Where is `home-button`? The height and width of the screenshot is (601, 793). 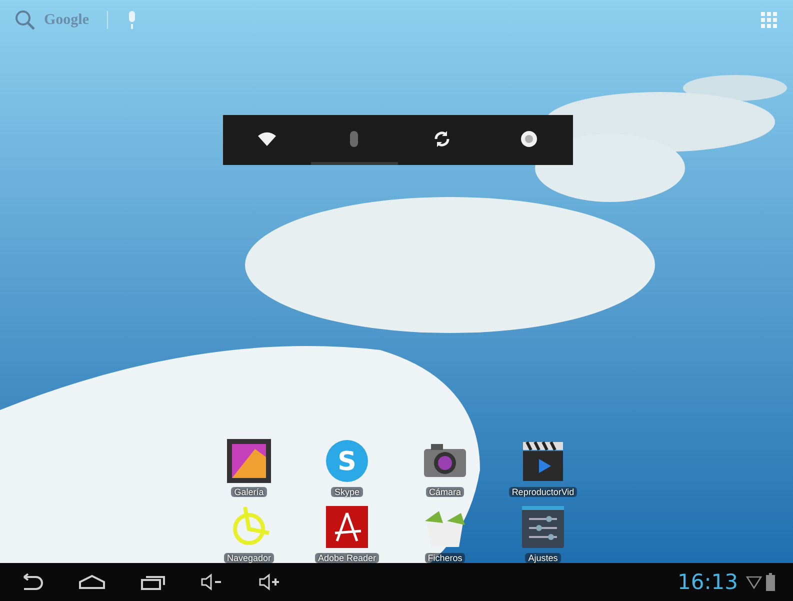
home-button is located at coordinates (92, 582).